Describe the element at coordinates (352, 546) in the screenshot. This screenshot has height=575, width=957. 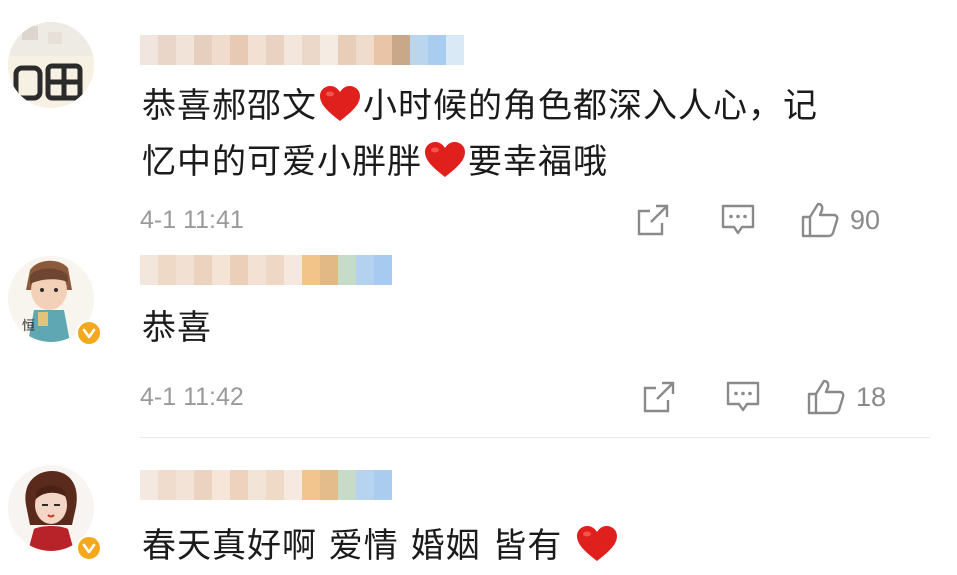
I see `comment-text-part: 春天真好啊 爱情 婚姻 皆有` at that location.